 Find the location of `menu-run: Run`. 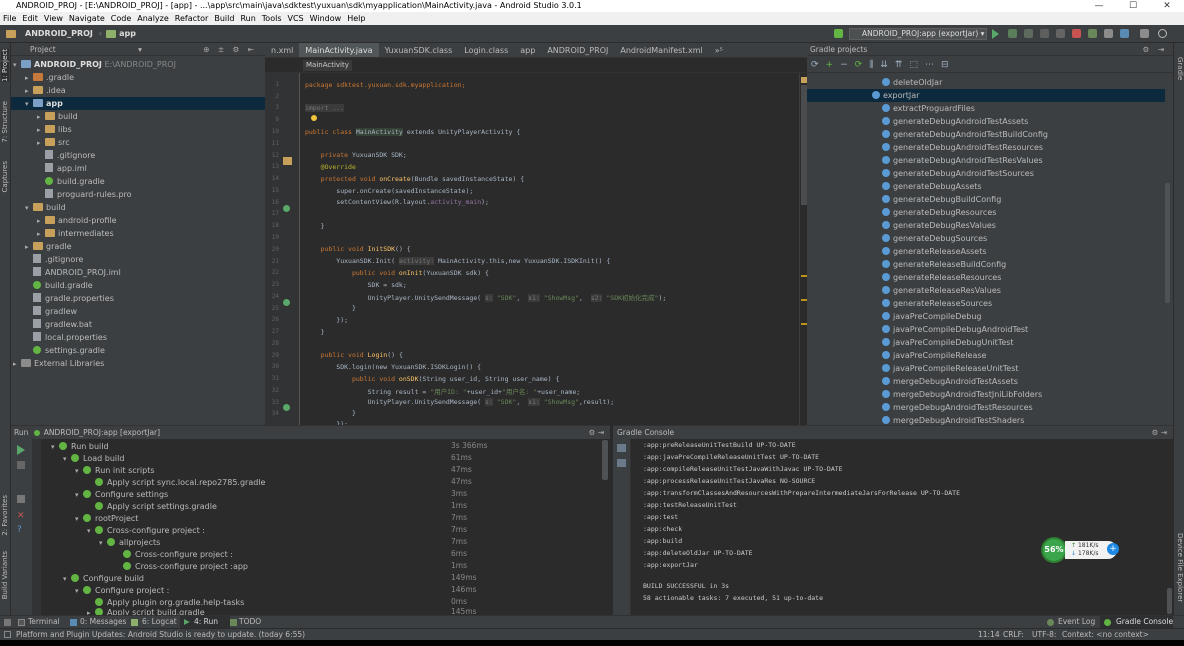

menu-run: Run is located at coordinates (247, 18).